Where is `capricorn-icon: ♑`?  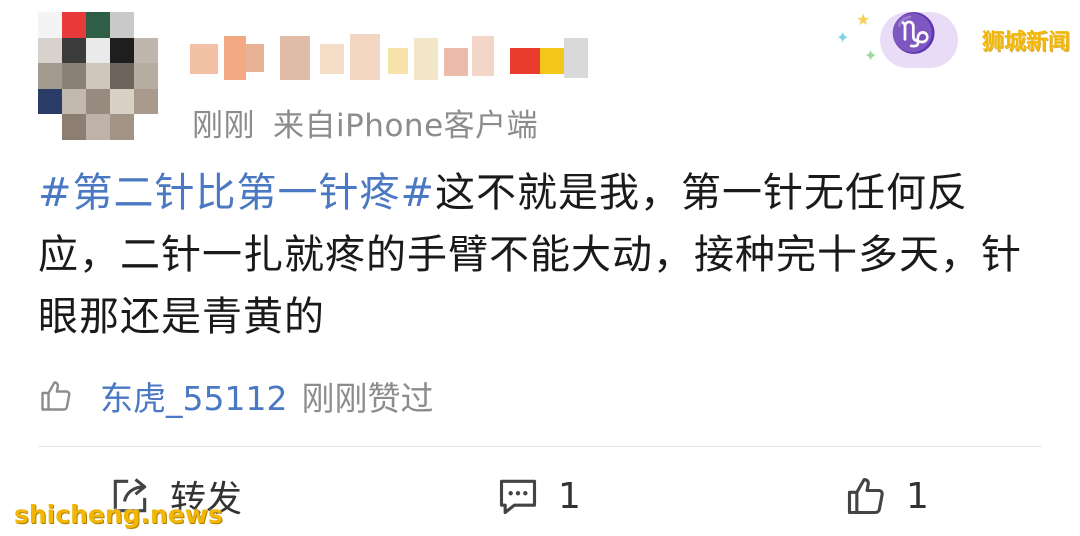 capricorn-icon: ♑ is located at coordinates (914, 32).